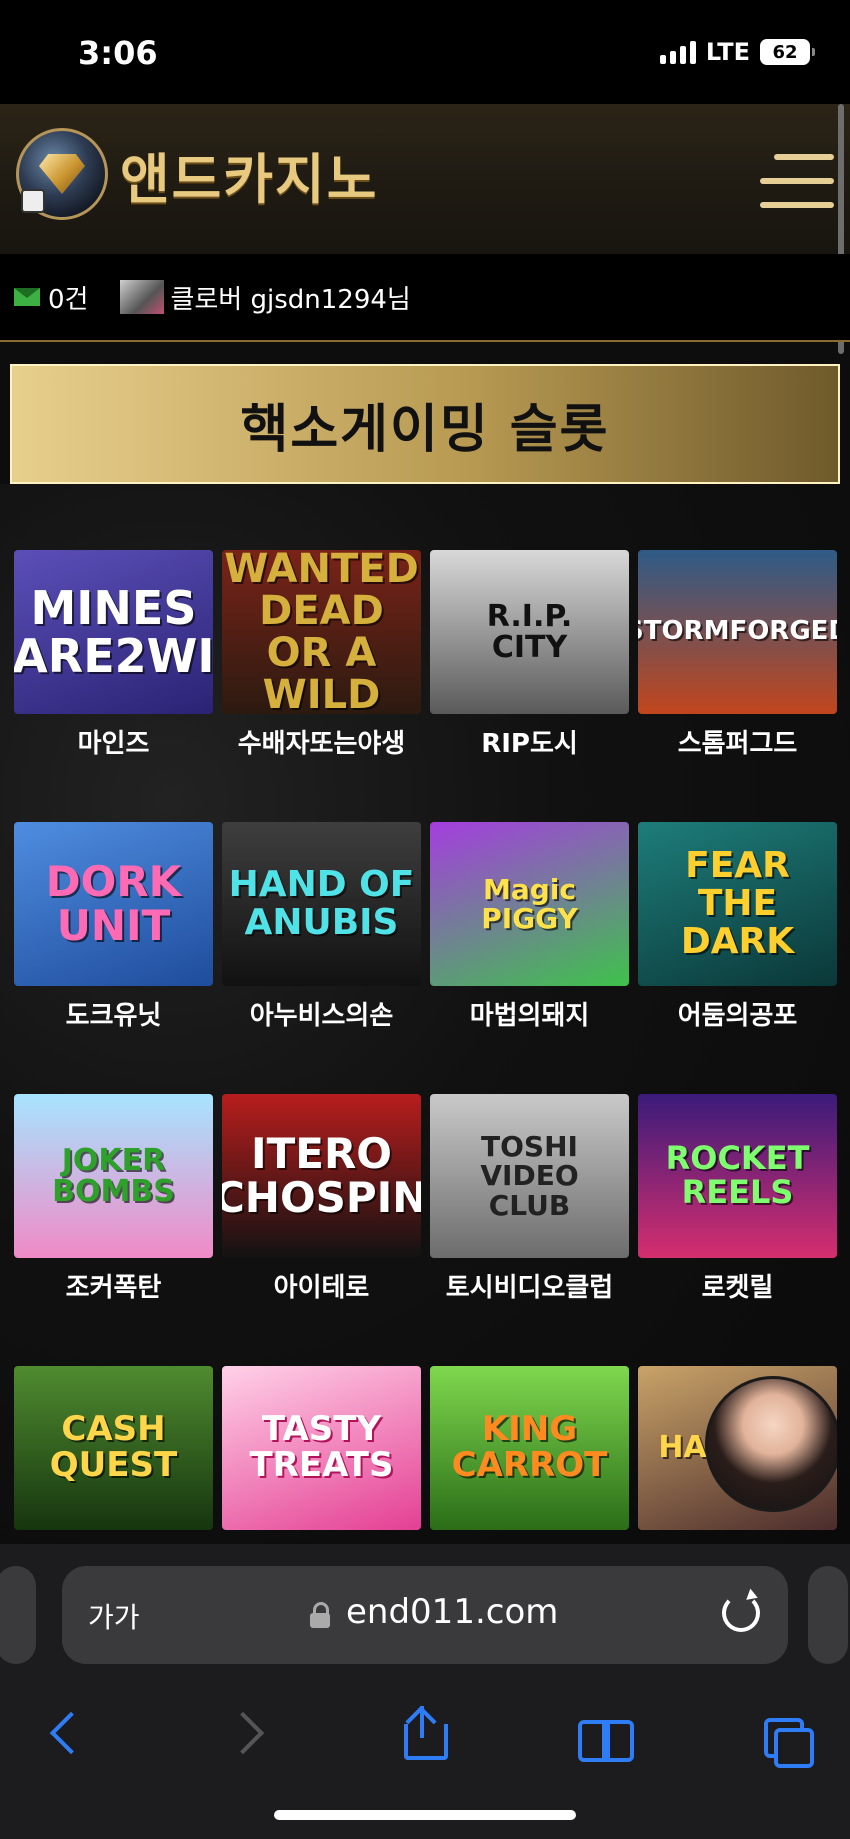 The image size is (850, 1839). Describe the element at coordinates (248, 1734) in the screenshot. I see `forward-icon` at that location.